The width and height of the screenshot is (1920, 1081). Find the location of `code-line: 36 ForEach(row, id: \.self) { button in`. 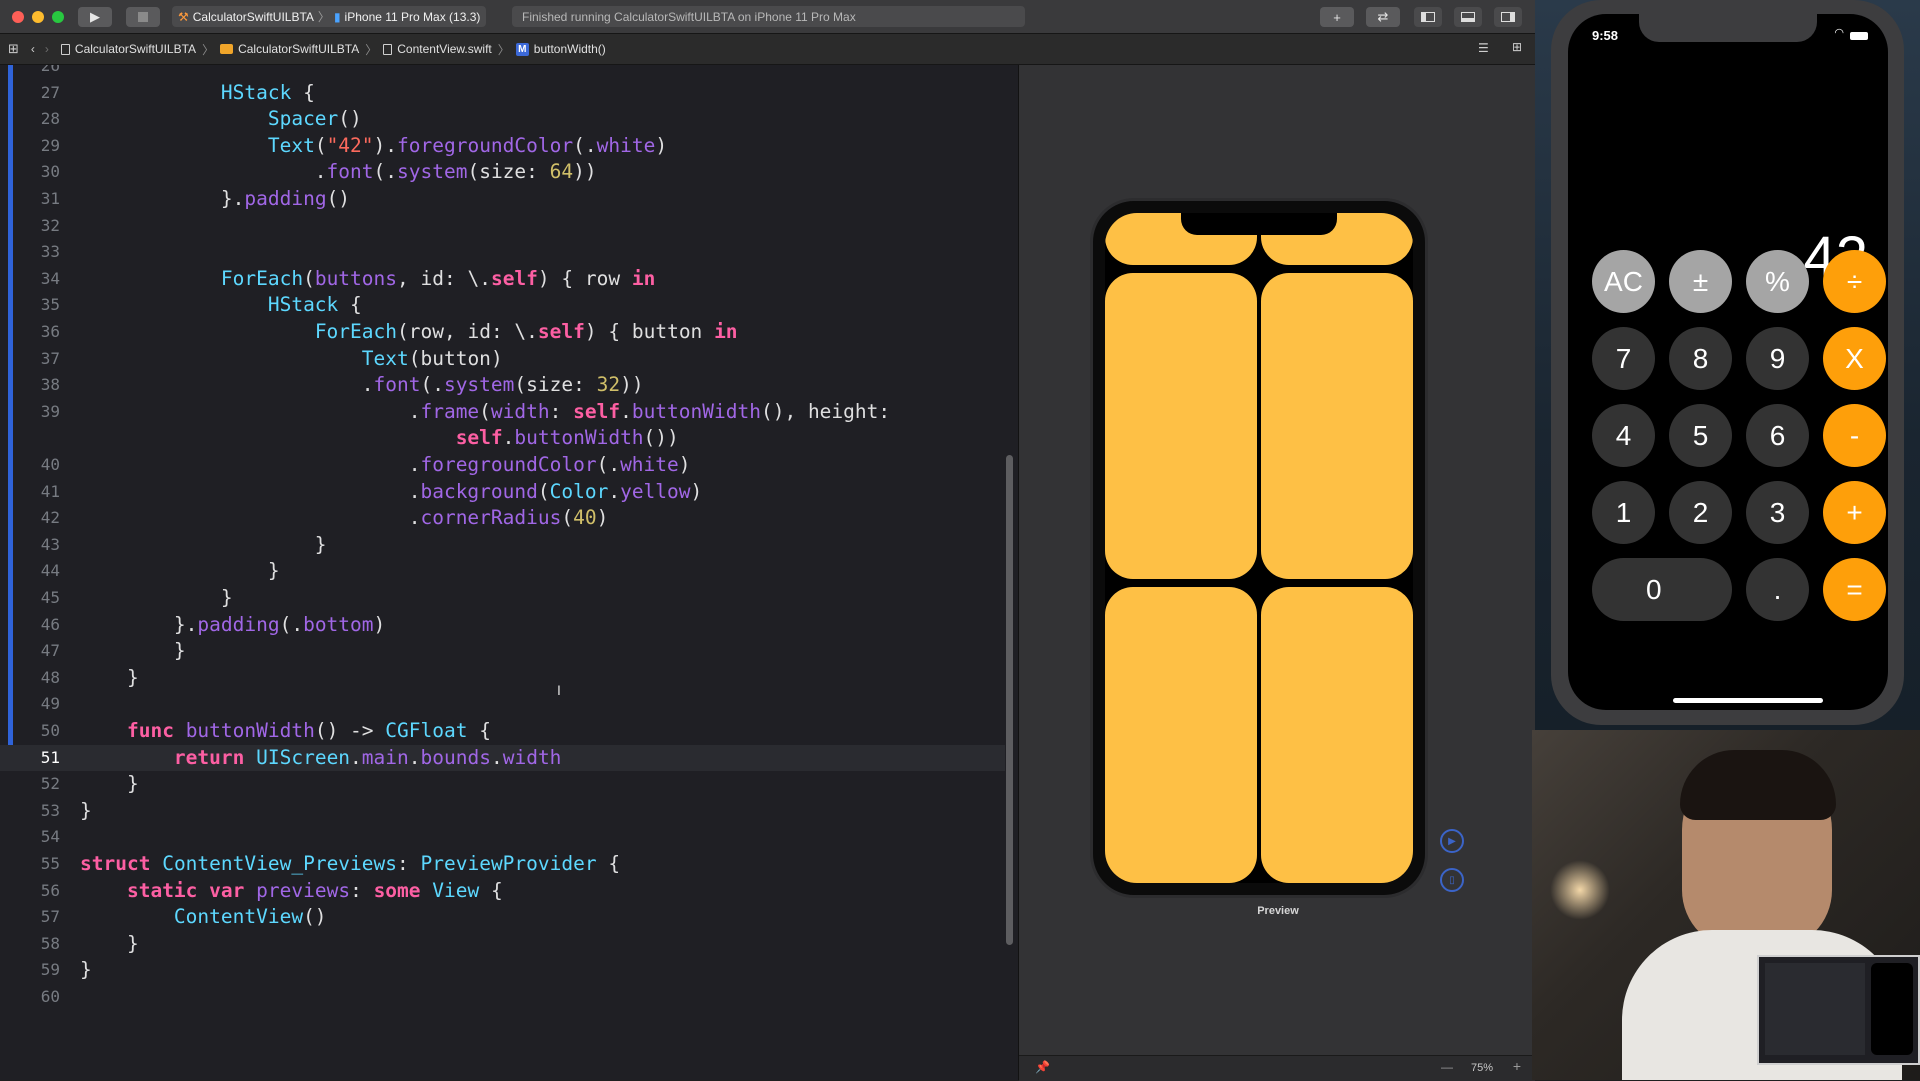

code-line: 36 ForEach(row, id: \.self) { button in is located at coordinates (502, 332).